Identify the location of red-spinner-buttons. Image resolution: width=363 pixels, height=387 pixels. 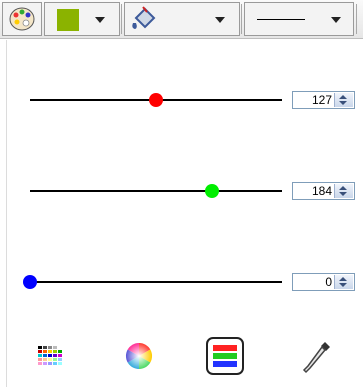
(343, 100).